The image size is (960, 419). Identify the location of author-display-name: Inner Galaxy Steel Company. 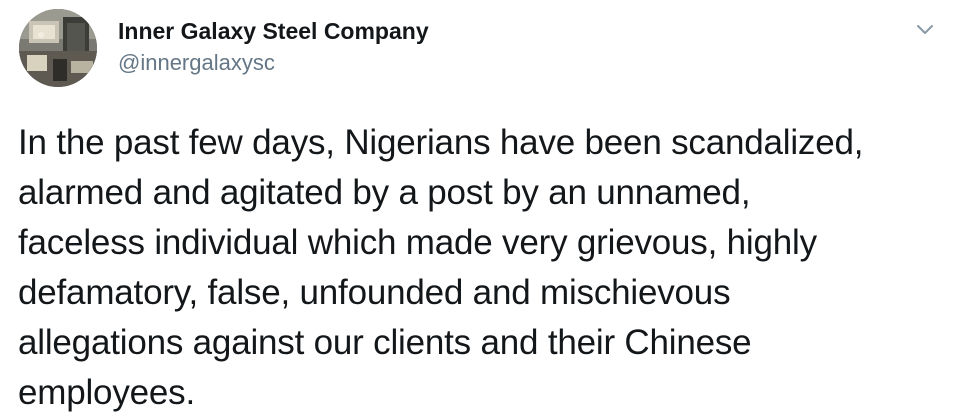
(273, 31).